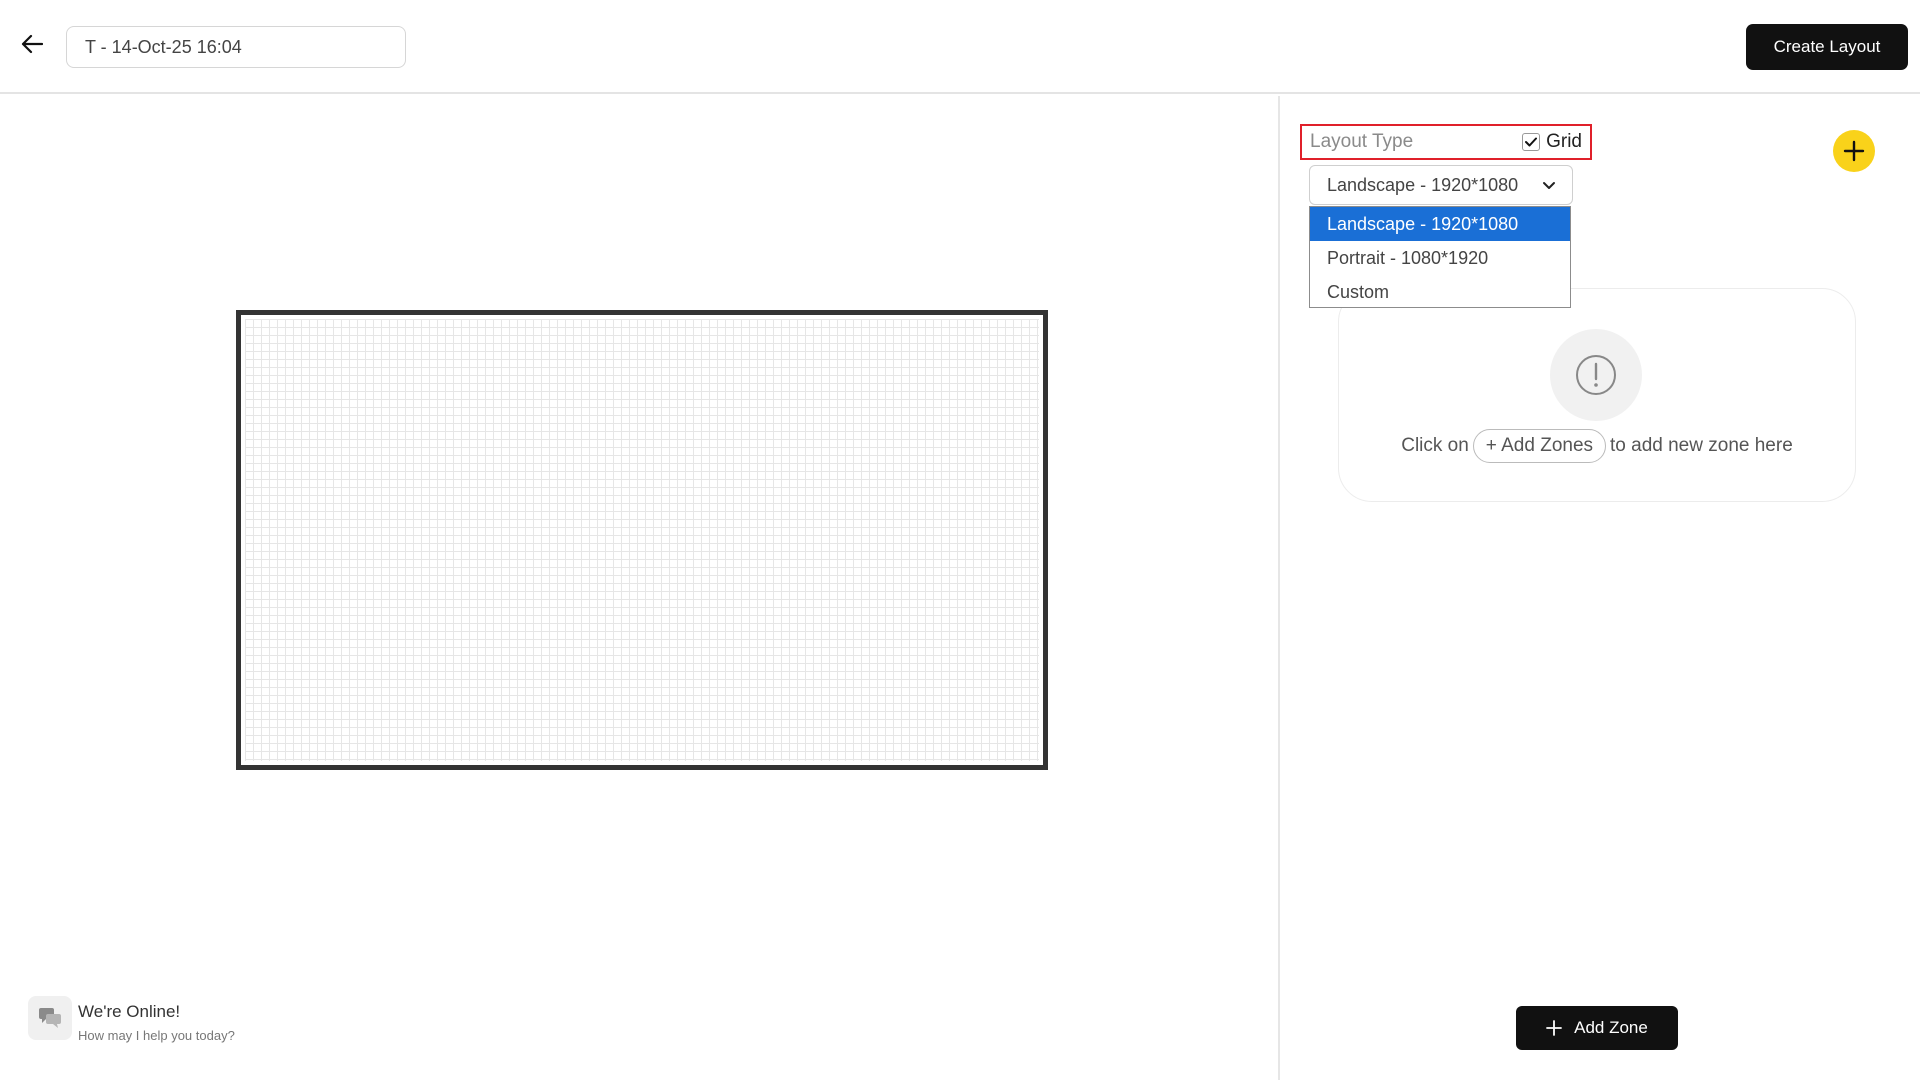 This screenshot has height=1080, width=1920. What do you see at coordinates (1701, 445) in the screenshot?
I see `empty-suffix: to add new zone here` at bounding box center [1701, 445].